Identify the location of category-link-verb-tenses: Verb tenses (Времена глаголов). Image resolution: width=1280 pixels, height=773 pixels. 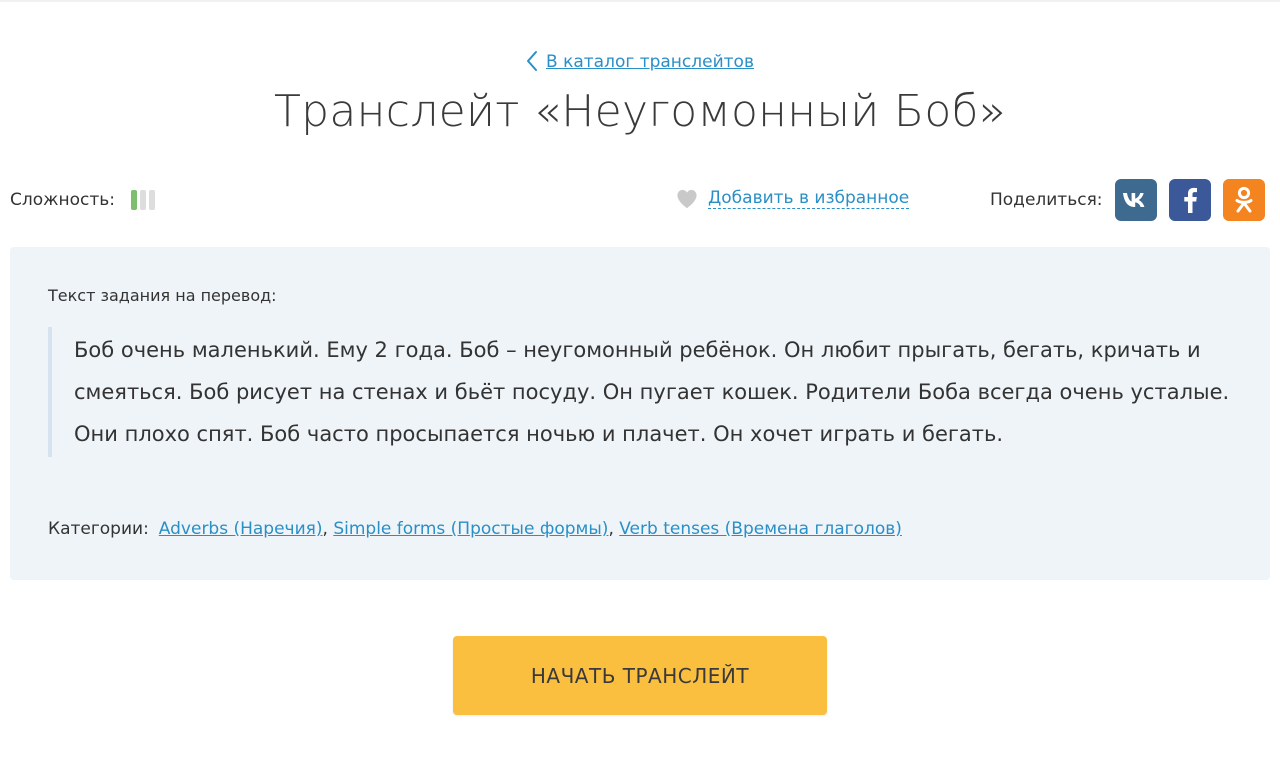
(760, 529).